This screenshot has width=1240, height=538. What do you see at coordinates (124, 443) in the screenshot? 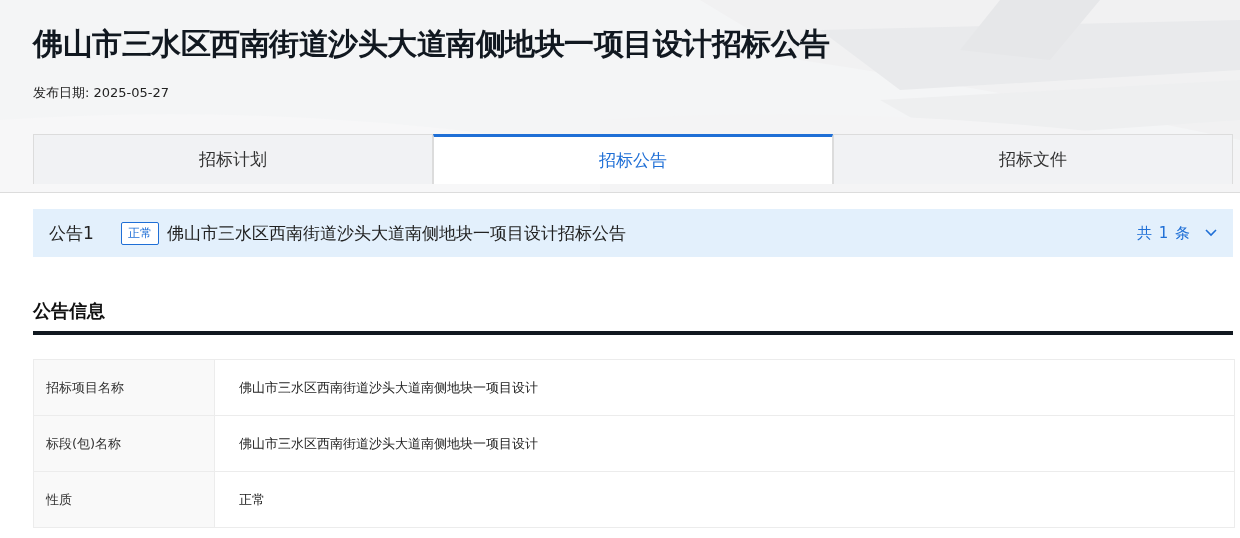
I see `table-label-cell: 标段(包)名称` at bounding box center [124, 443].